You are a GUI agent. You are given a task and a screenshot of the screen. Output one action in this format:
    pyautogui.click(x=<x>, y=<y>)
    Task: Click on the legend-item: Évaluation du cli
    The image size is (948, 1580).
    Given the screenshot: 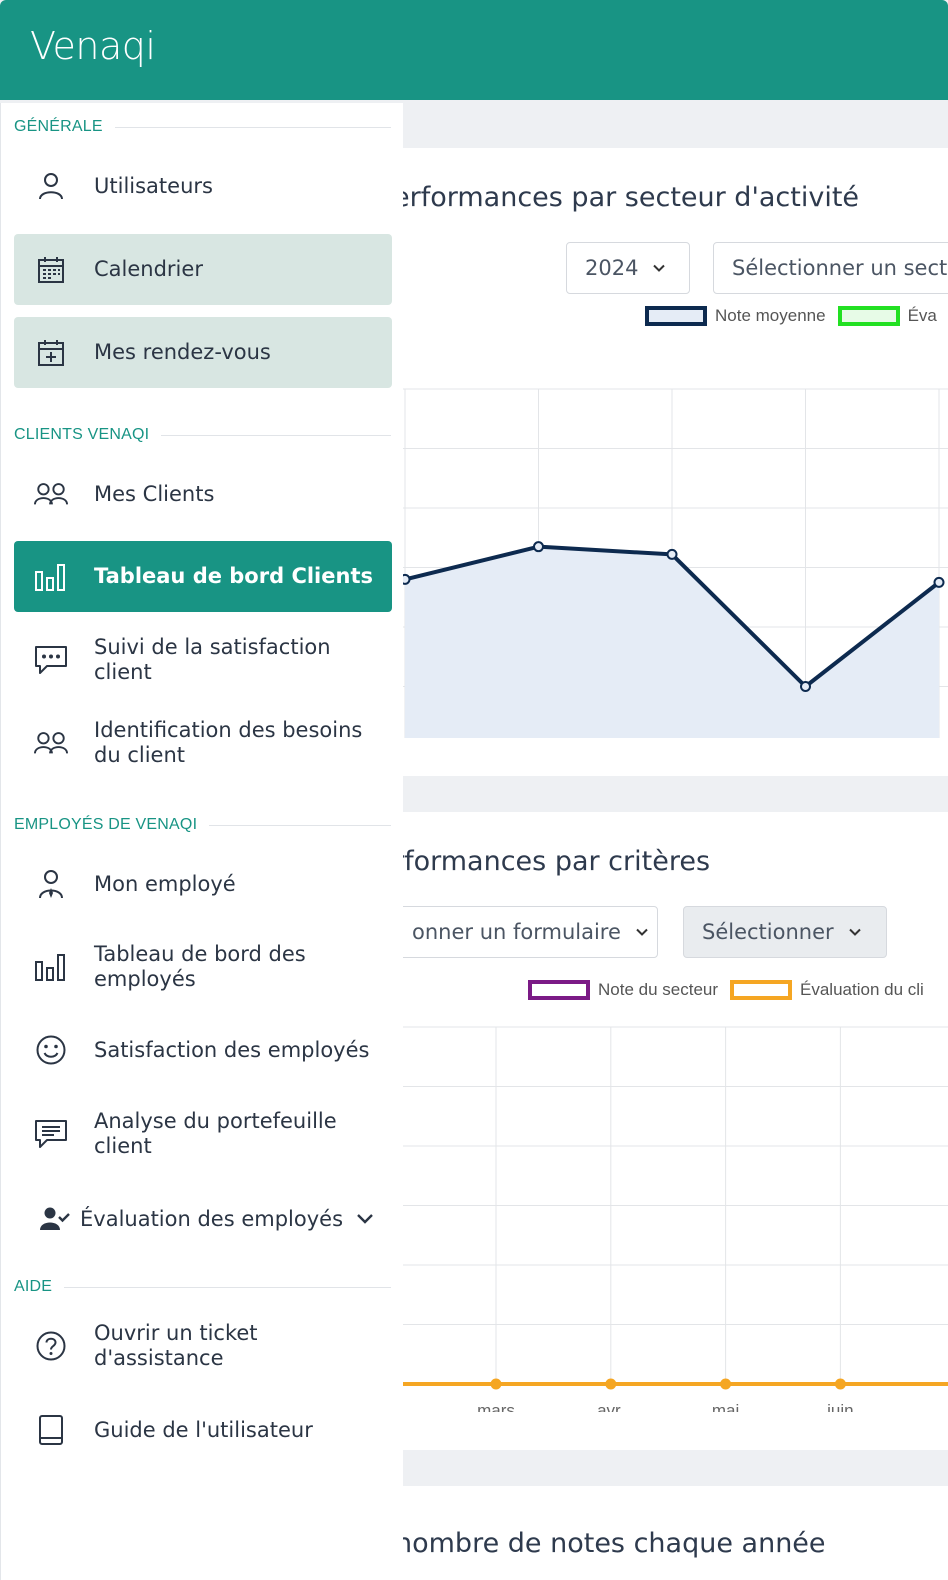 What is the action you would take?
    pyautogui.click(x=827, y=990)
    